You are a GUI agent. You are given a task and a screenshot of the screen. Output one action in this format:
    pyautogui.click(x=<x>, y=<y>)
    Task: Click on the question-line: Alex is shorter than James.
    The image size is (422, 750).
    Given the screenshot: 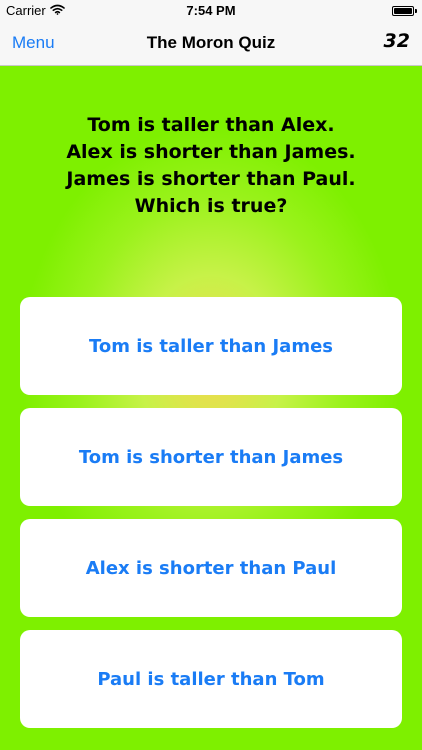 What is the action you would take?
    pyautogui.click(x=211, y=152)
    